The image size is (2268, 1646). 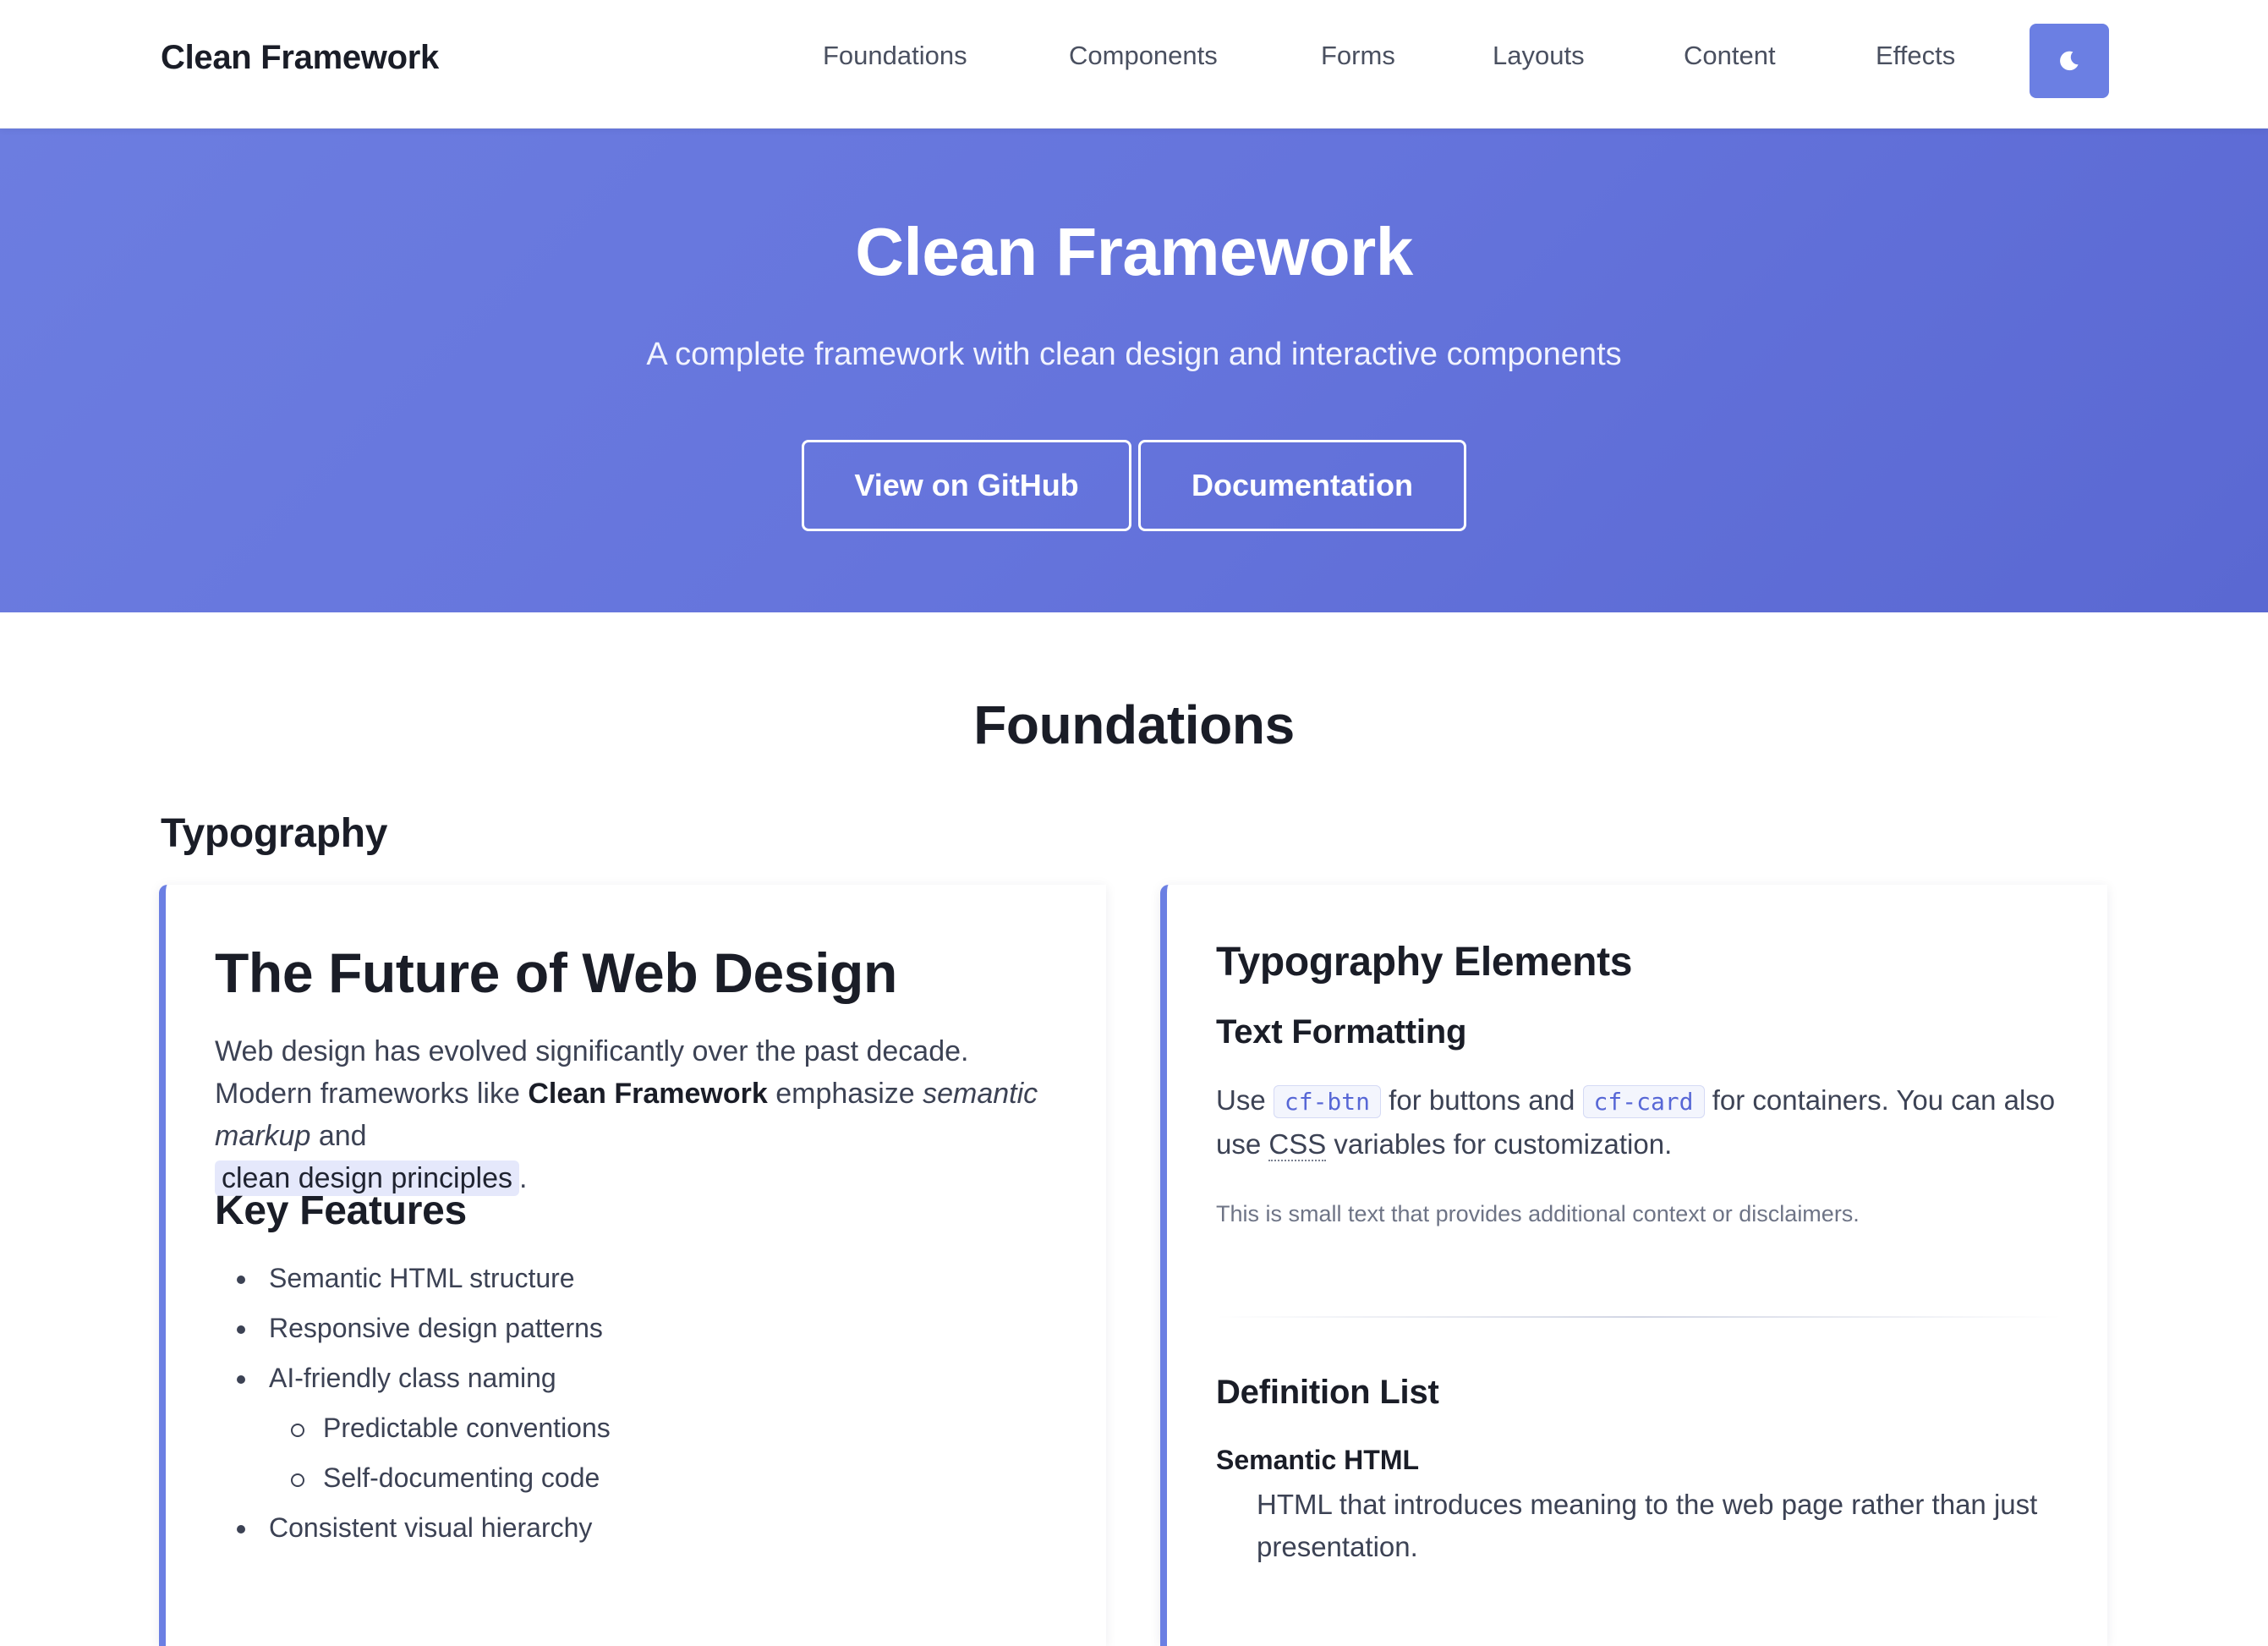 I want to click on paragraph-text: Use, so click(x=1245, y=1100).